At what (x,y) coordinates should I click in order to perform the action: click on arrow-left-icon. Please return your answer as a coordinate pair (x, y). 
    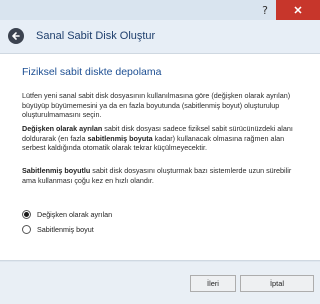
    Looking at the image, I should click on (16, 36).